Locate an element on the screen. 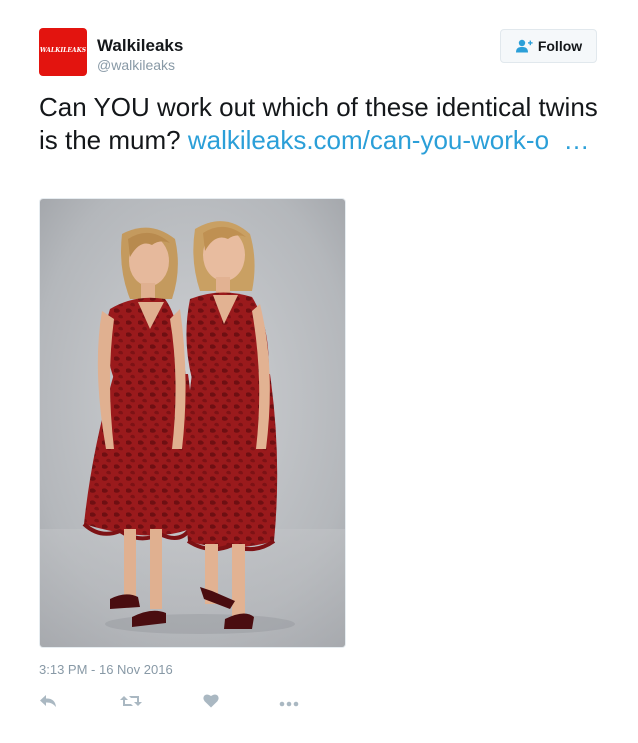  heart-icon is located at coordinates (211, 703).